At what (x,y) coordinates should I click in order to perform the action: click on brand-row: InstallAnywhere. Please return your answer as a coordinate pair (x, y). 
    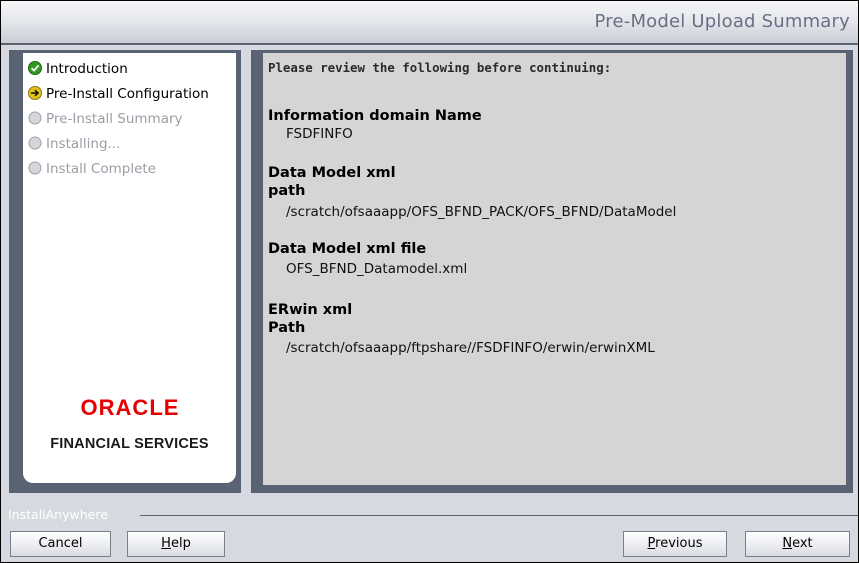
    Looking at the image, I should click on (429, 514).